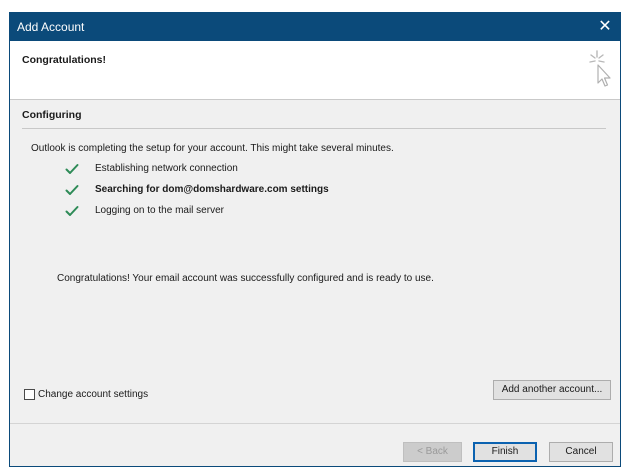 The image size is (624, 467). What do you see at coordinates (581, 452) in the screenshot?
I see `cancel-button: Cancel` at bounding box center [581, 452].